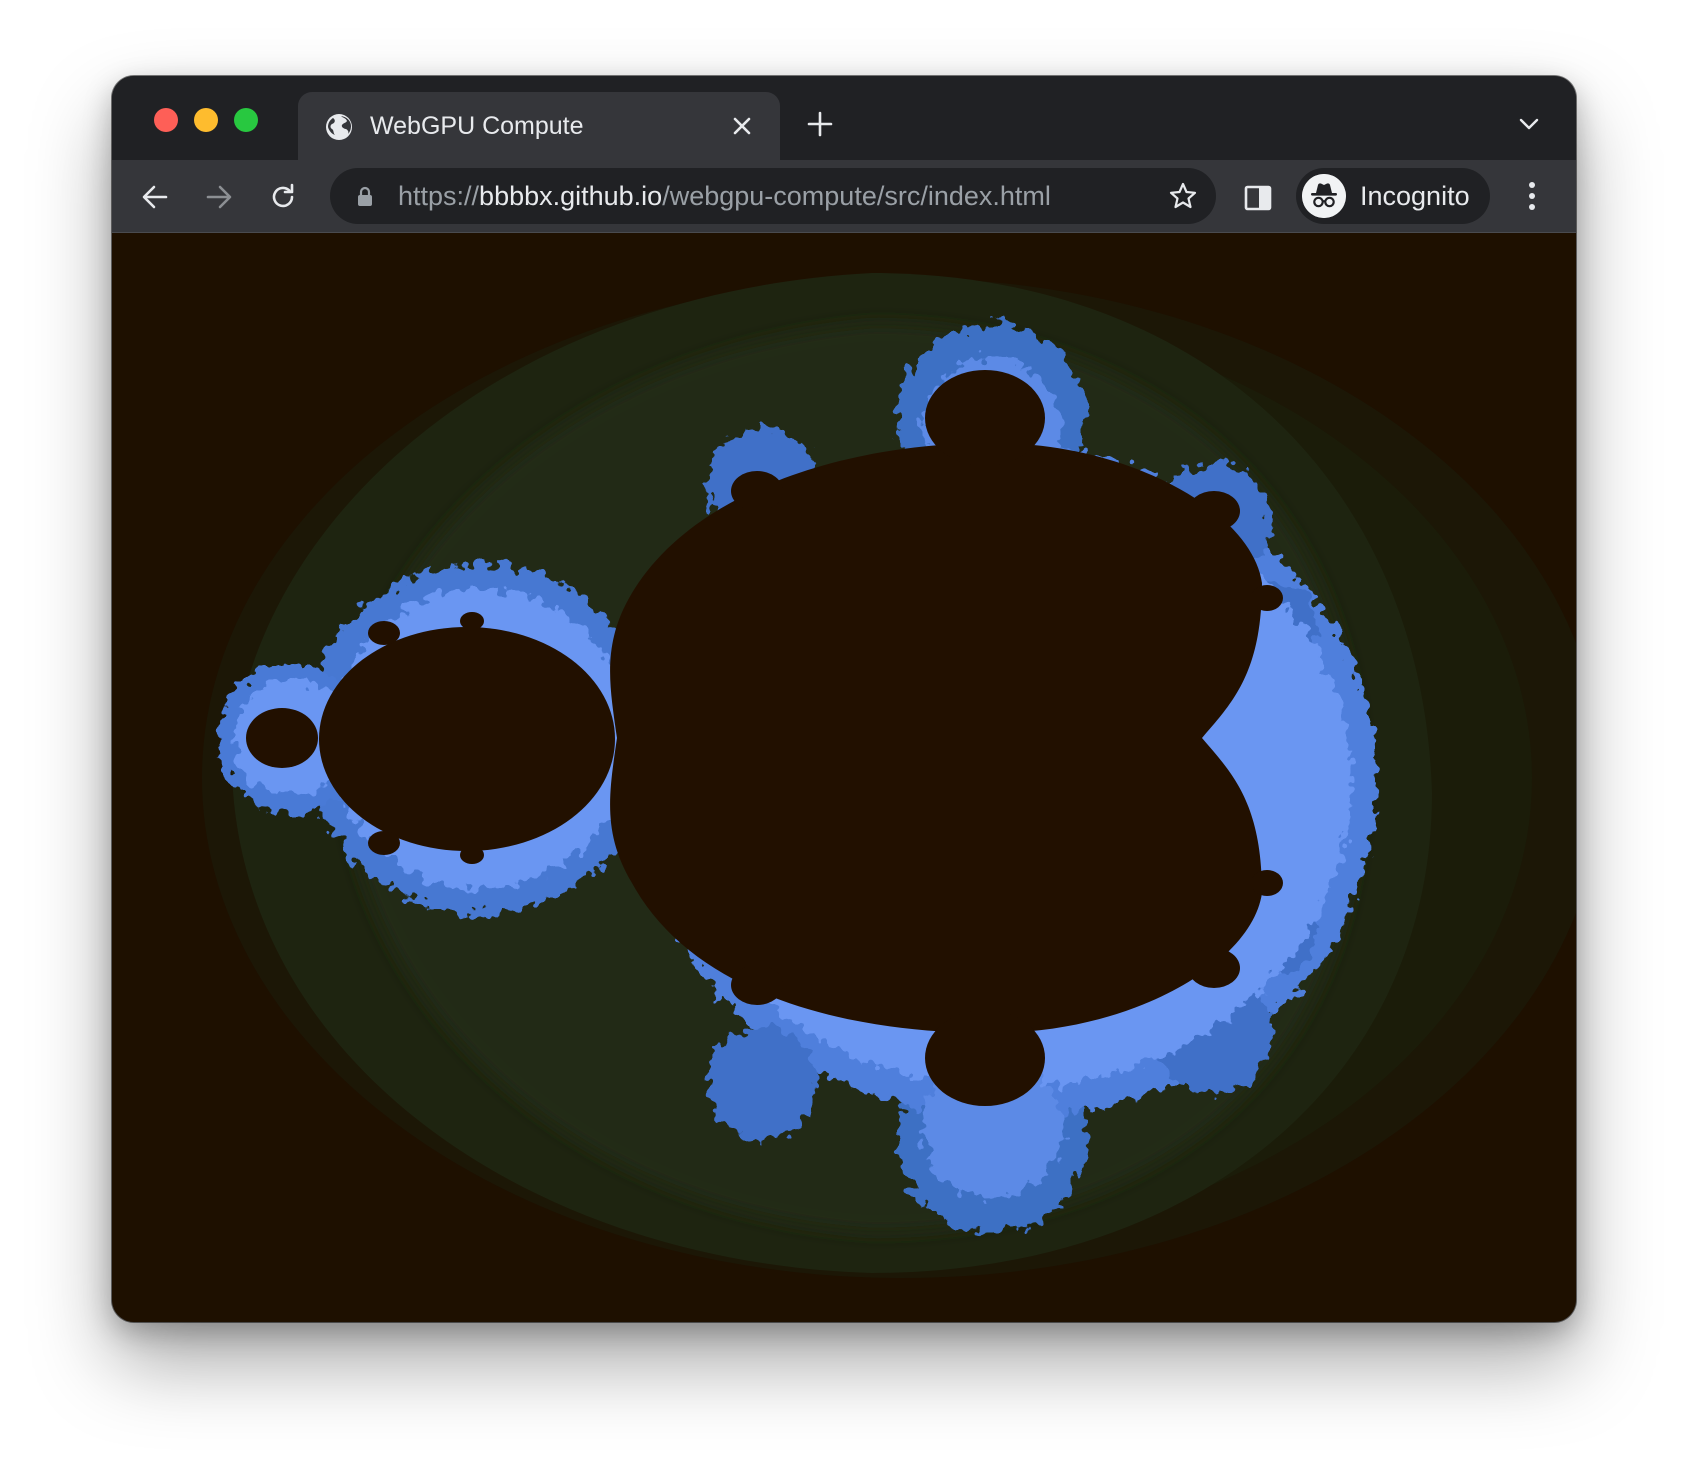  What do you see at coordinates (219, 197) in the screenshot?
I see `forward-arrow-icon` at bounding box center [219, 197].